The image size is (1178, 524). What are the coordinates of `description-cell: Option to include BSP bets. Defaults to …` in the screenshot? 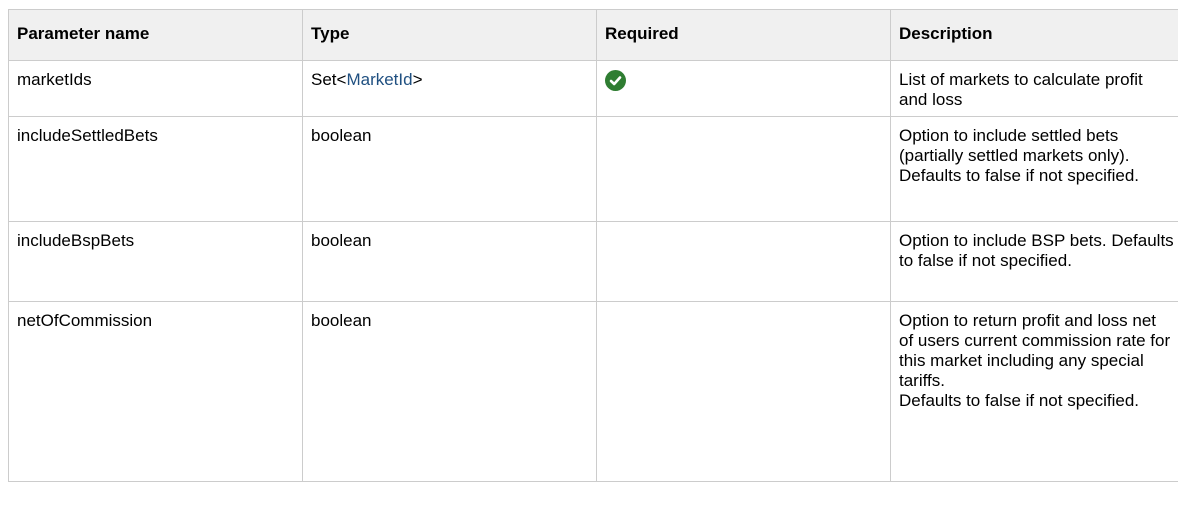 It's located at (1034, 261).